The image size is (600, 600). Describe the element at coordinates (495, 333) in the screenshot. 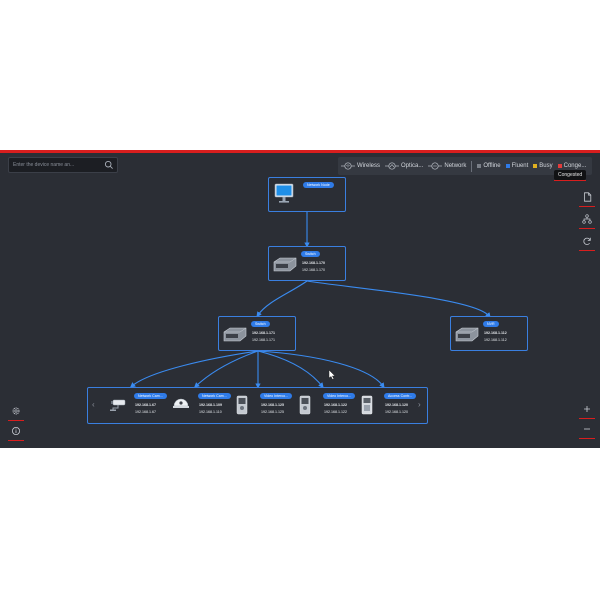

I see `nvr-ip: 192.168.1.112` at that location.